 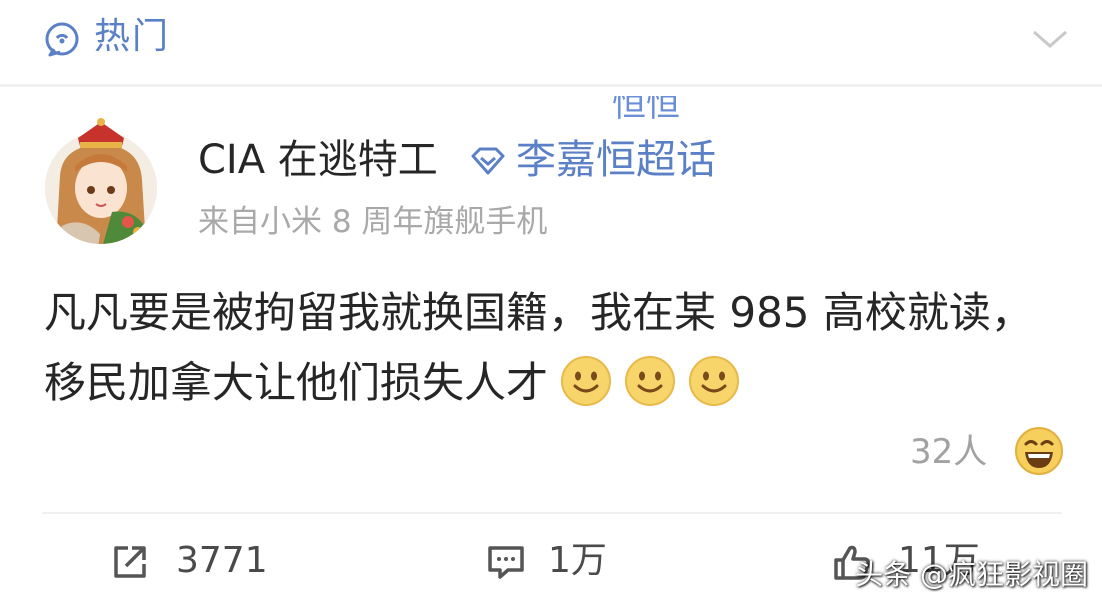 I want to click on repost-button: 3771, so click(x=195, y=561).